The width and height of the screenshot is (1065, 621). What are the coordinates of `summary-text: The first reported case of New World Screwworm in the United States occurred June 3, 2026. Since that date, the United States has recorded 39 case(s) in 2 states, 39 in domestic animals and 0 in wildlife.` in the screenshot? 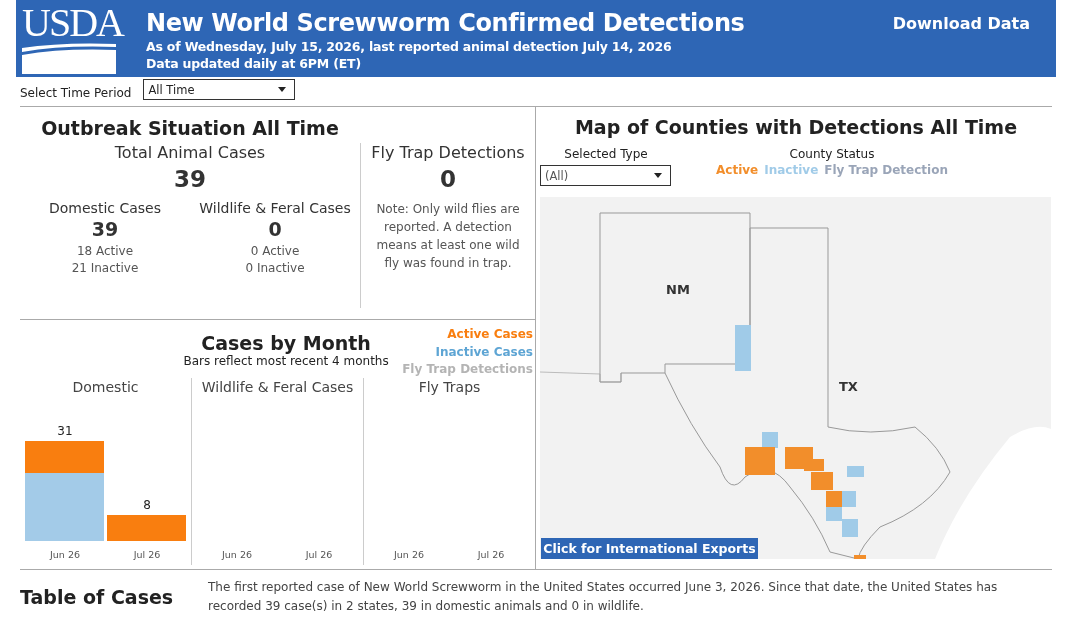 It's located at (603, 597).